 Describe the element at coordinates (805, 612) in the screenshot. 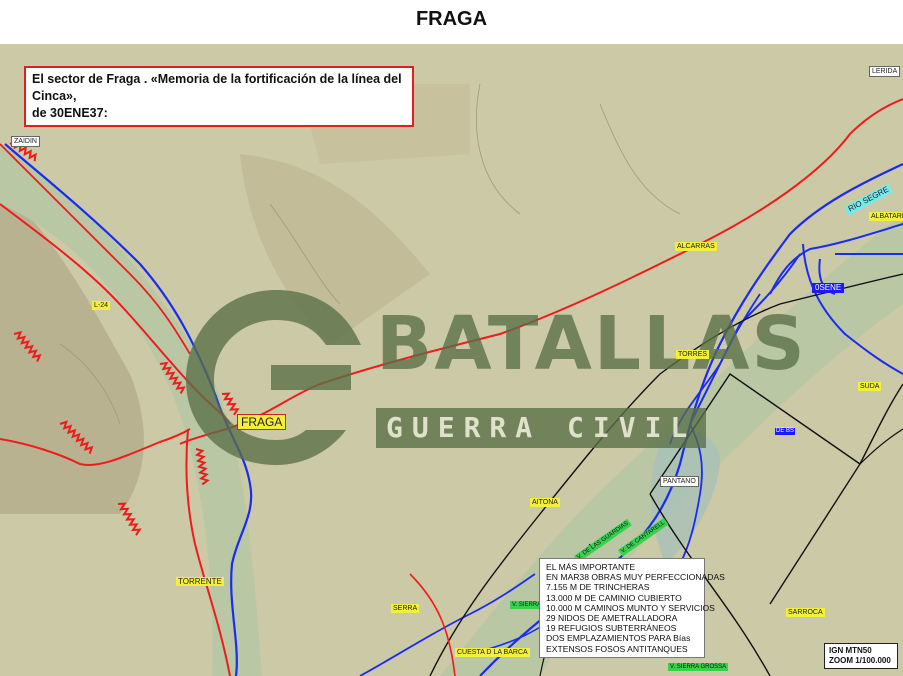

I see `label-sarroca: SARROCA` at that location.